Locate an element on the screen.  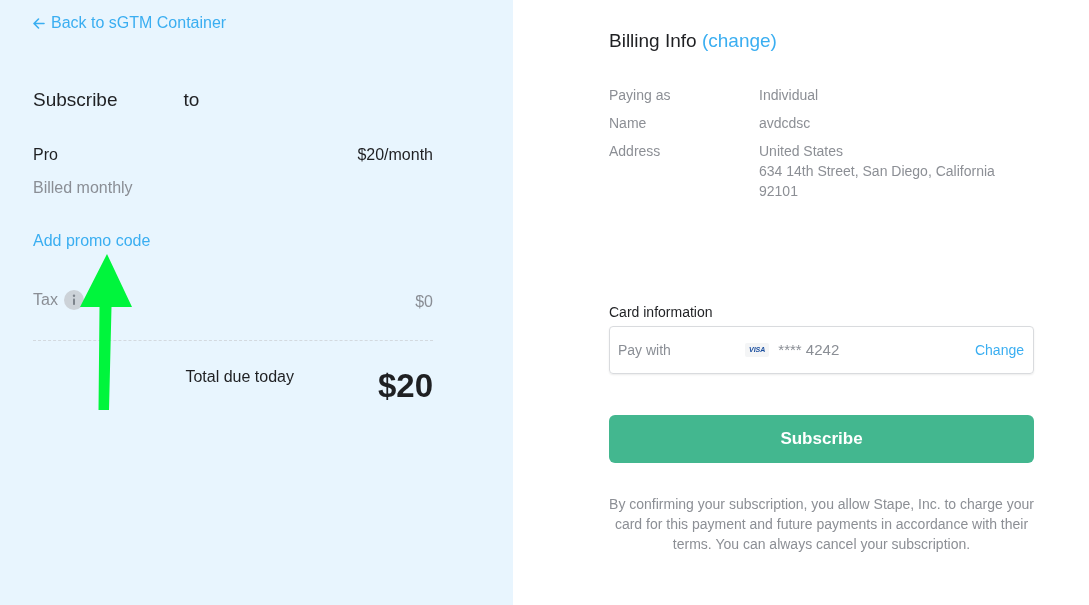
heading-text: to is located at coordinates (191, 99).